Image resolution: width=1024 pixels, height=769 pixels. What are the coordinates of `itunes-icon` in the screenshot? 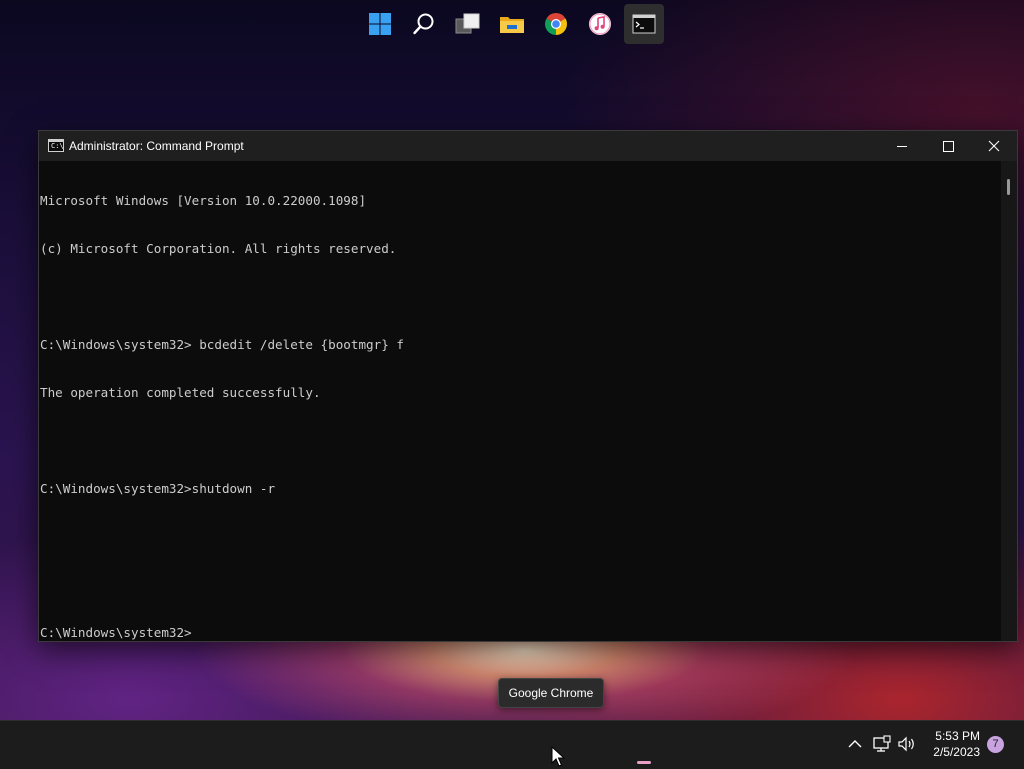 It's located at (600, 24).